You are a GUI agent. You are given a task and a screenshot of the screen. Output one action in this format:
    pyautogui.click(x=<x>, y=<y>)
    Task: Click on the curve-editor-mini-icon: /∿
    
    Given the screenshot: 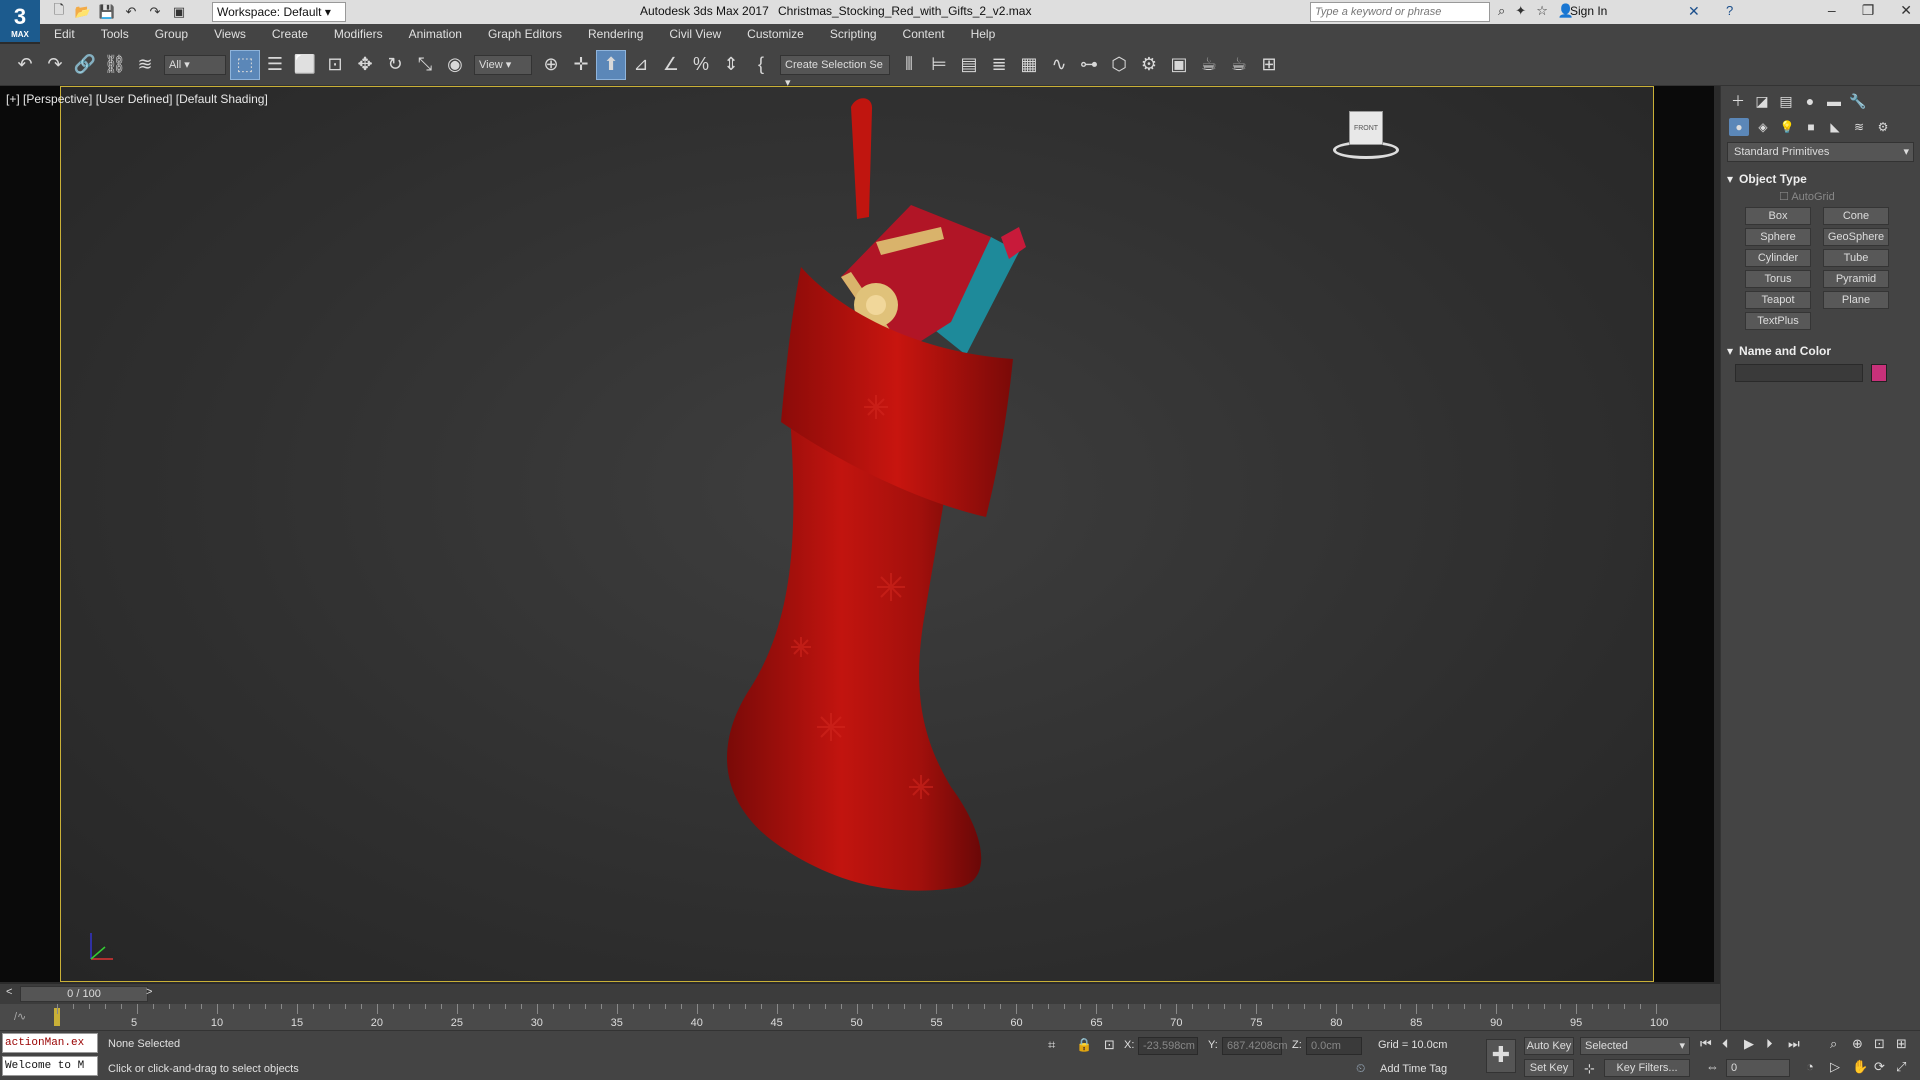 What is the action you would take?
    pyautogui.click(x=20, y=1016)
    